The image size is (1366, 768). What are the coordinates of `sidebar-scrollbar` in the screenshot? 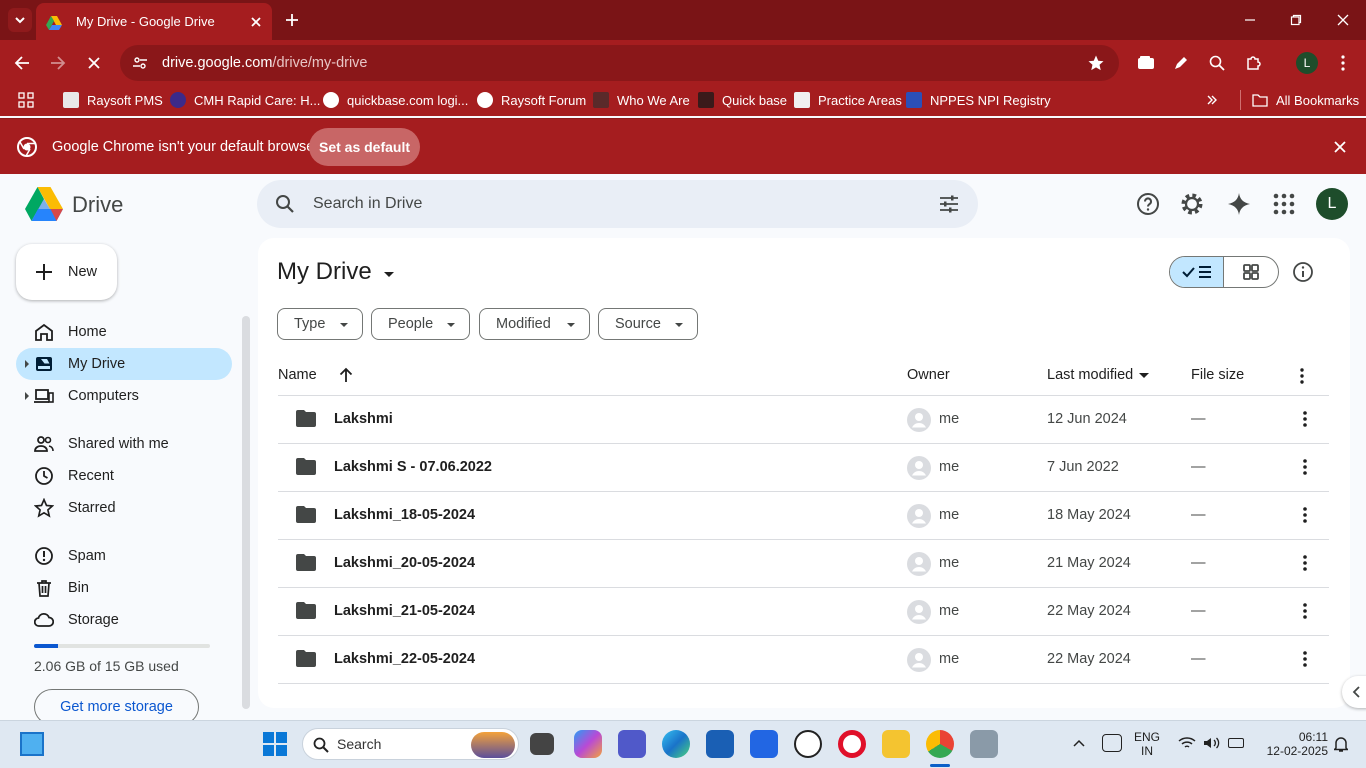 It's located at (246, 512).